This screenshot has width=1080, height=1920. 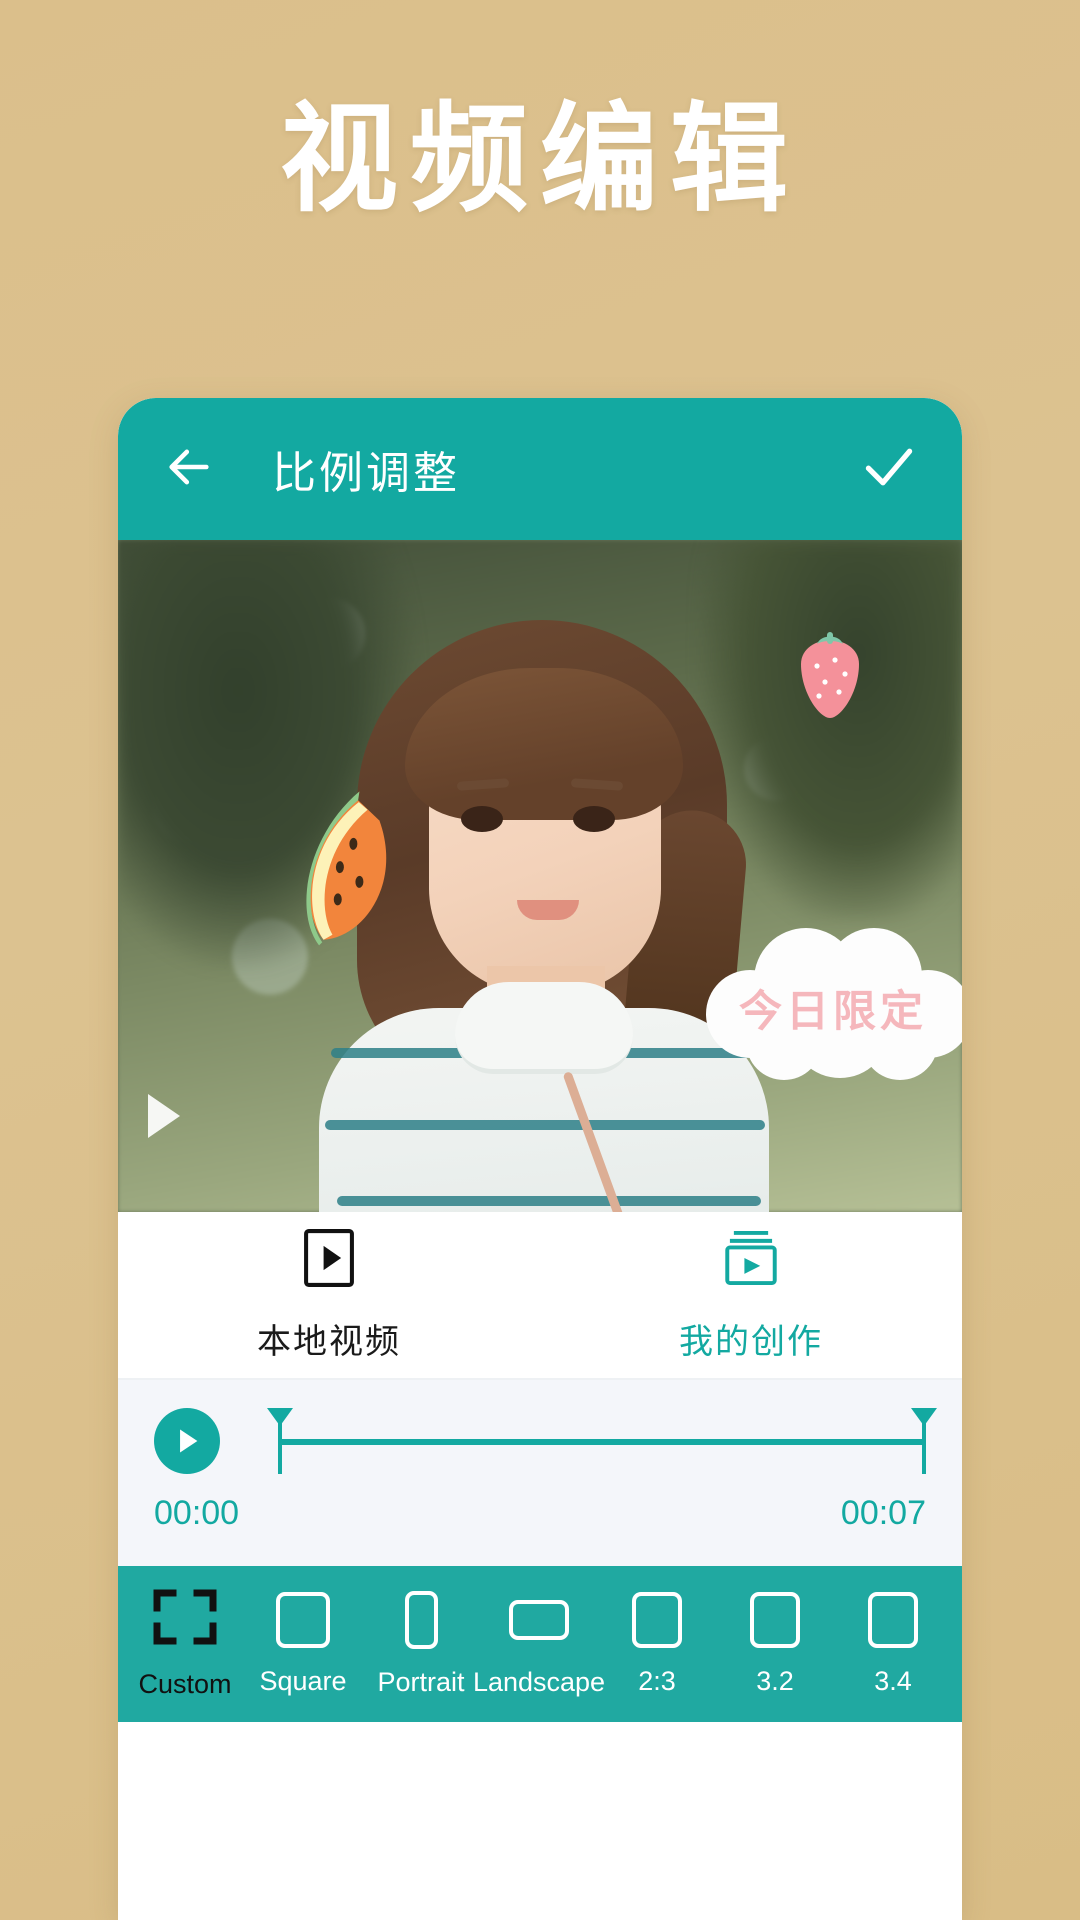 What do you see at coordinates (540, 1503) in the screenshot?
I see `timeline-times: 00:00 00:07` at bounding box center [540, 1503].